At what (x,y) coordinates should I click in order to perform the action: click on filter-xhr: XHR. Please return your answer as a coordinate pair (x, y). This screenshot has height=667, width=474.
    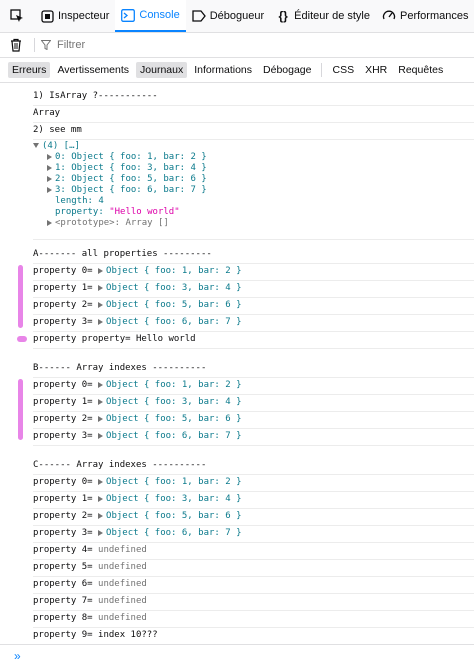
    Looking at the image, I should click on (376, 70).